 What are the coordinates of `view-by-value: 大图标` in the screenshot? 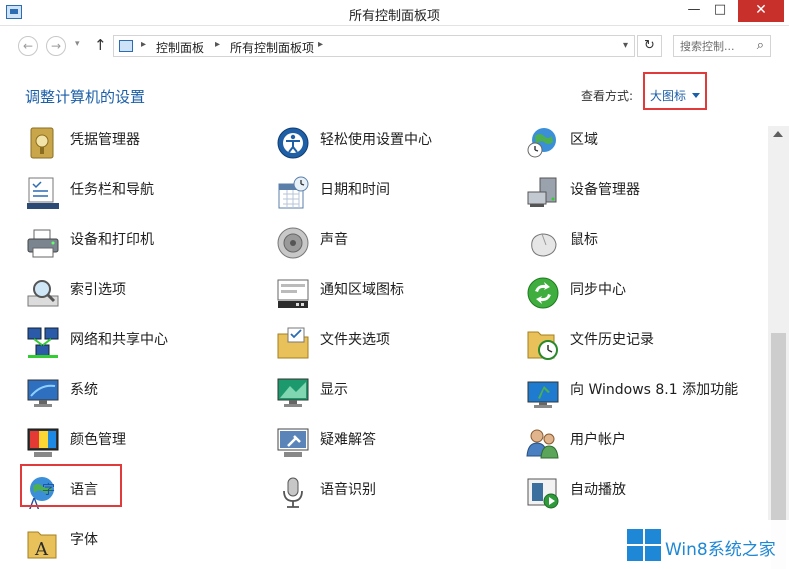 It's located at (668, 95).